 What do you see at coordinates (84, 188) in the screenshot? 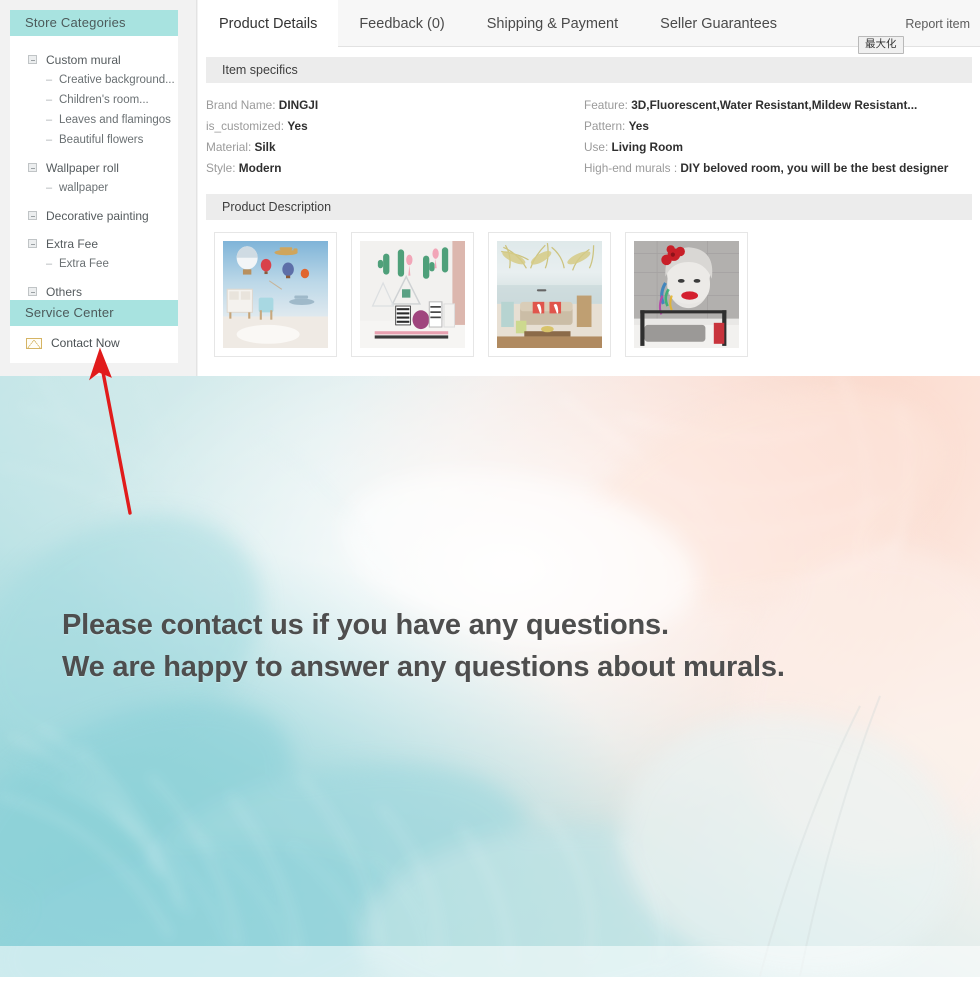
I see `category-item-label: wallpaper` at bounding box center [84, 188].